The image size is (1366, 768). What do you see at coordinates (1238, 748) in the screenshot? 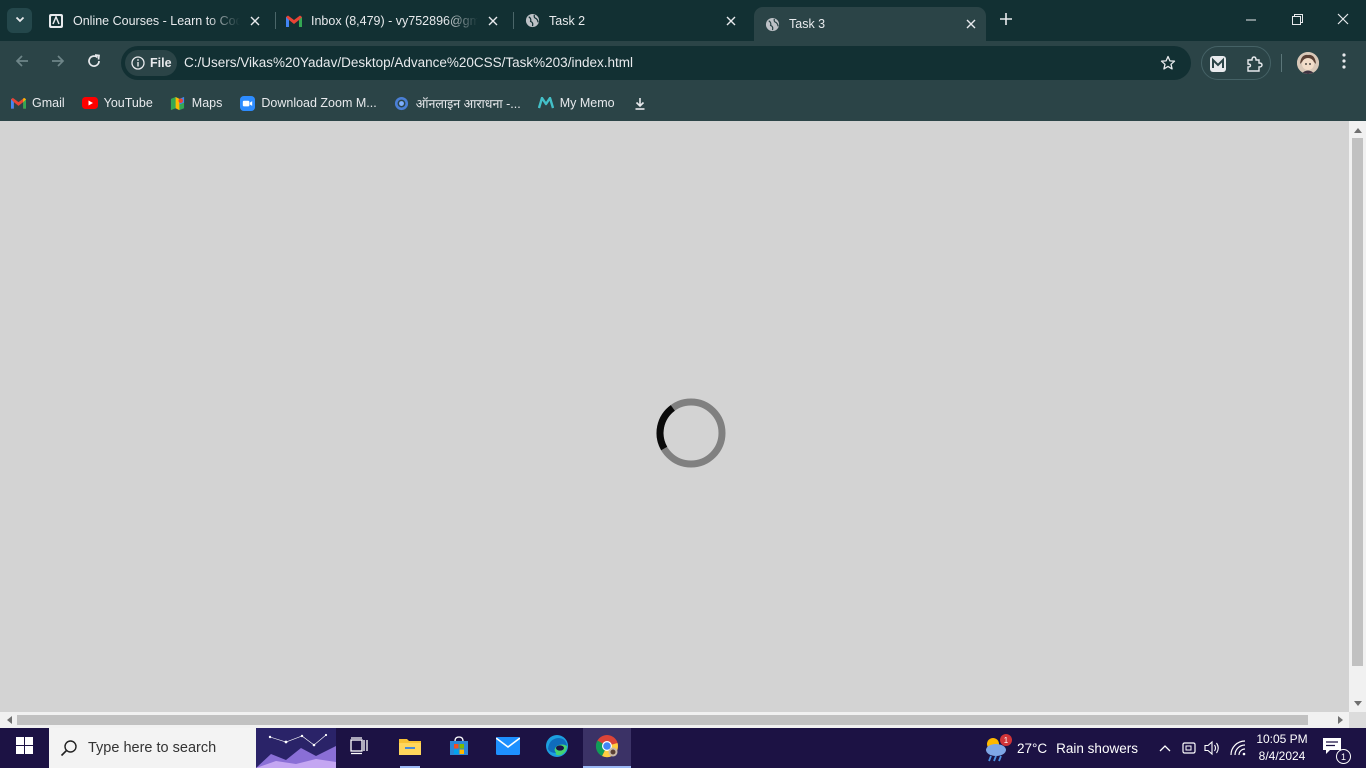
I see `wifi-icon` at bounding box center [1238, 748].